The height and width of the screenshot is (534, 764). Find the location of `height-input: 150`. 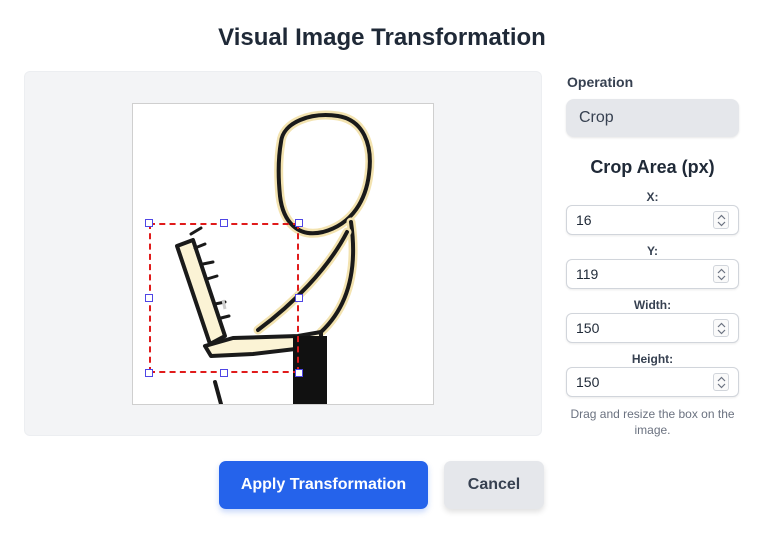

height-input: 150 is located at coordinates (652, 382).